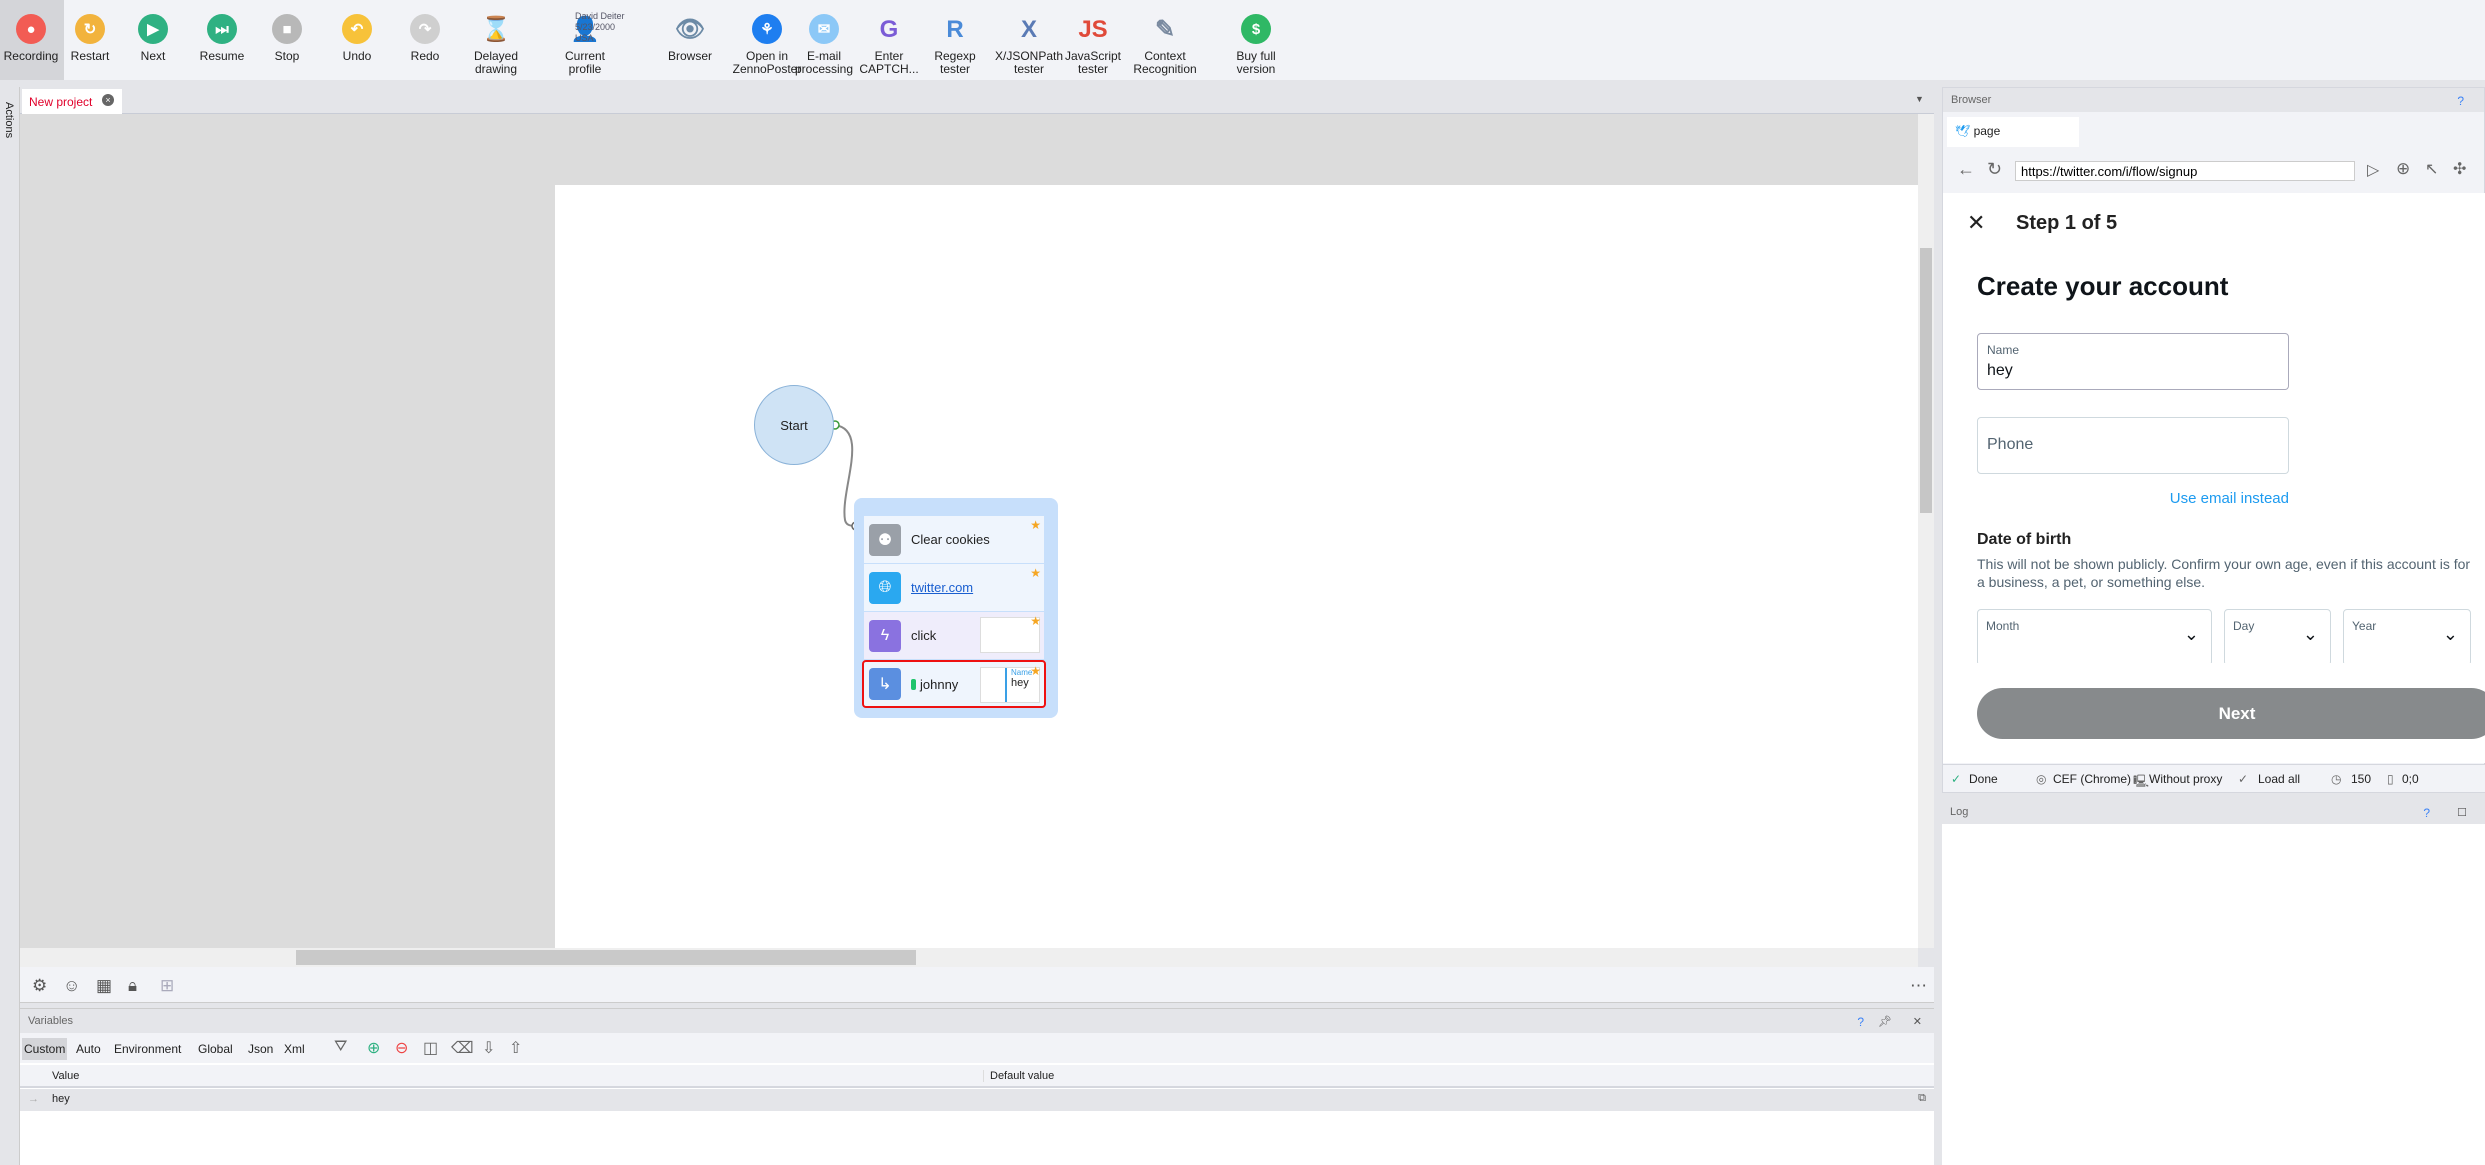 Image resolution: width=2485 pixels, height=1165 pixels. What do you see at coordinates (496, 62) in the screenshot?
I see `toolbar-label: Delayed drawing` at bounding box center [496, 62].